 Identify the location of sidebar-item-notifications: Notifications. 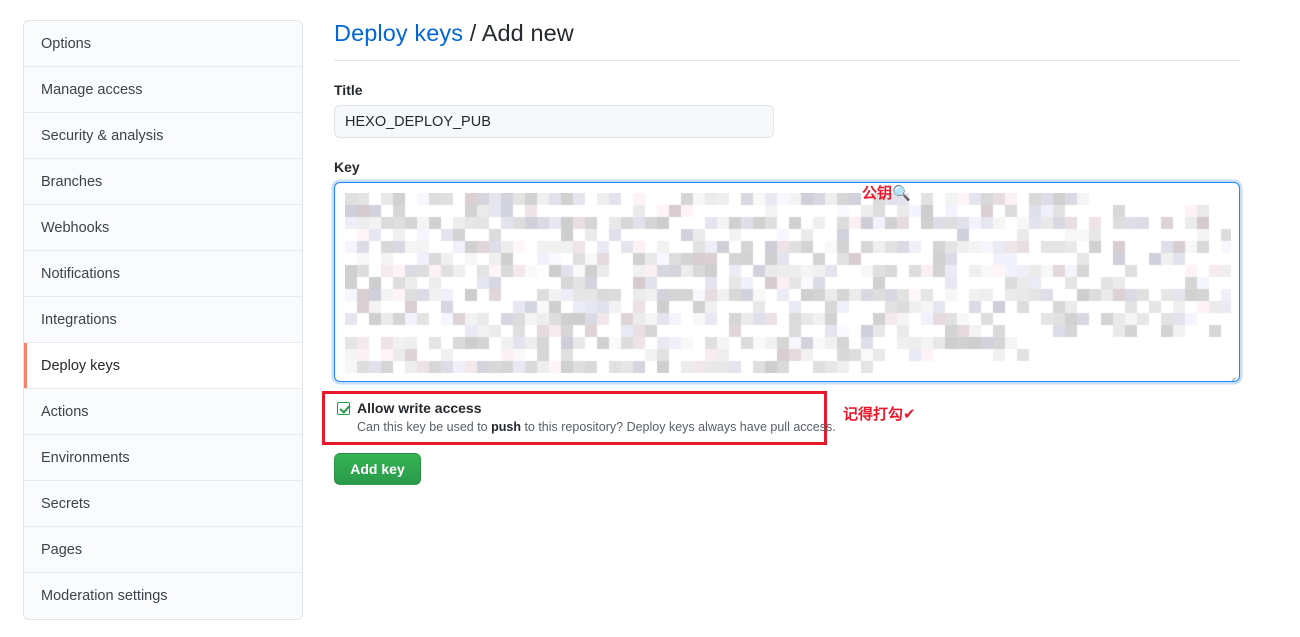
(163, 274).